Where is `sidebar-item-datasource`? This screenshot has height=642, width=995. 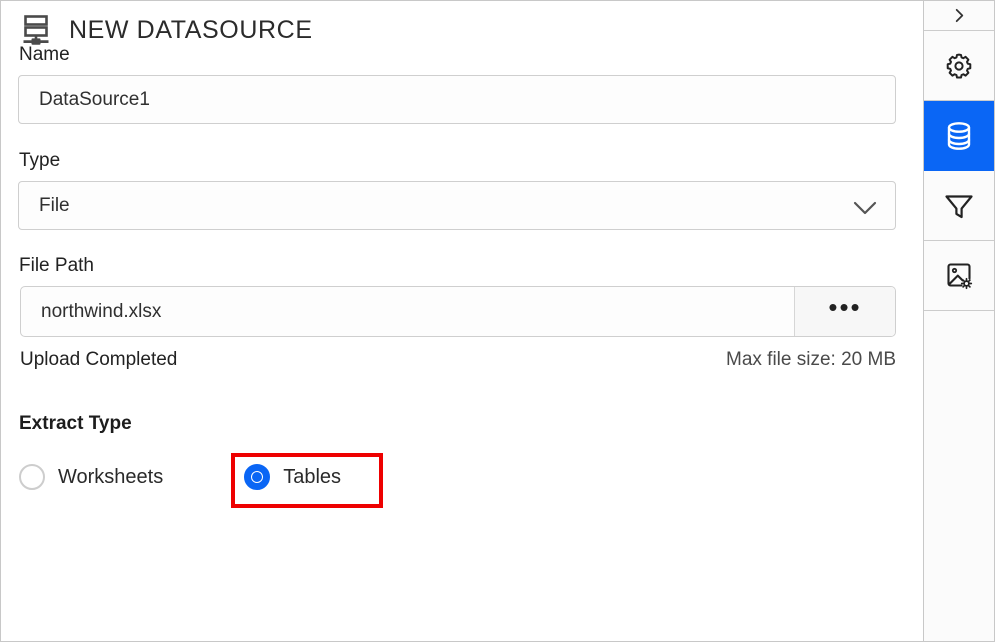 sidebar-item-datasource is located at coordinates (959, 136).